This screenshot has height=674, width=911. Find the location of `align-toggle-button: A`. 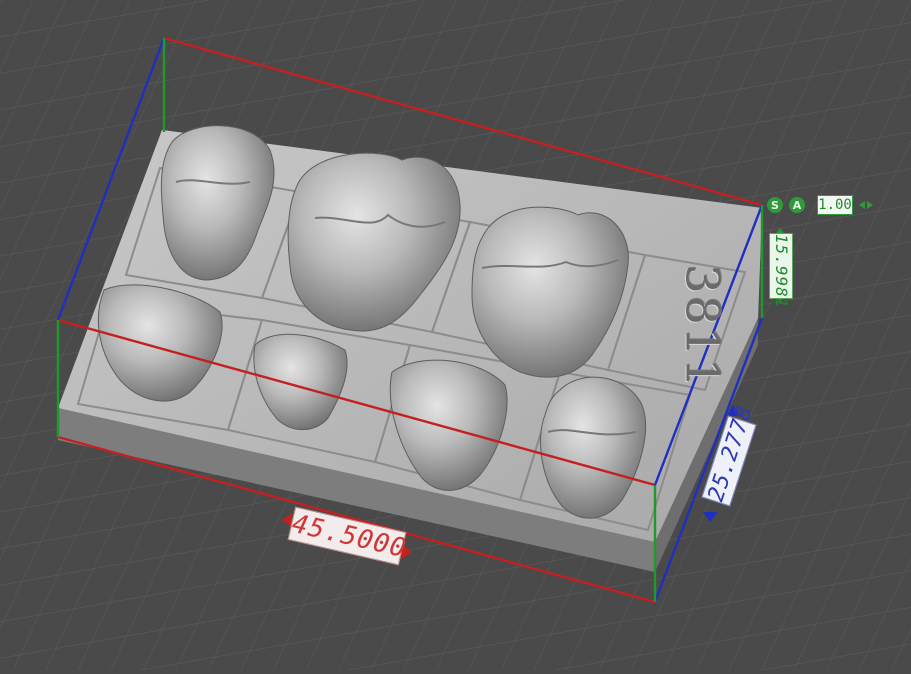

align-toggle-button: A is located at coordinates (797, 205).